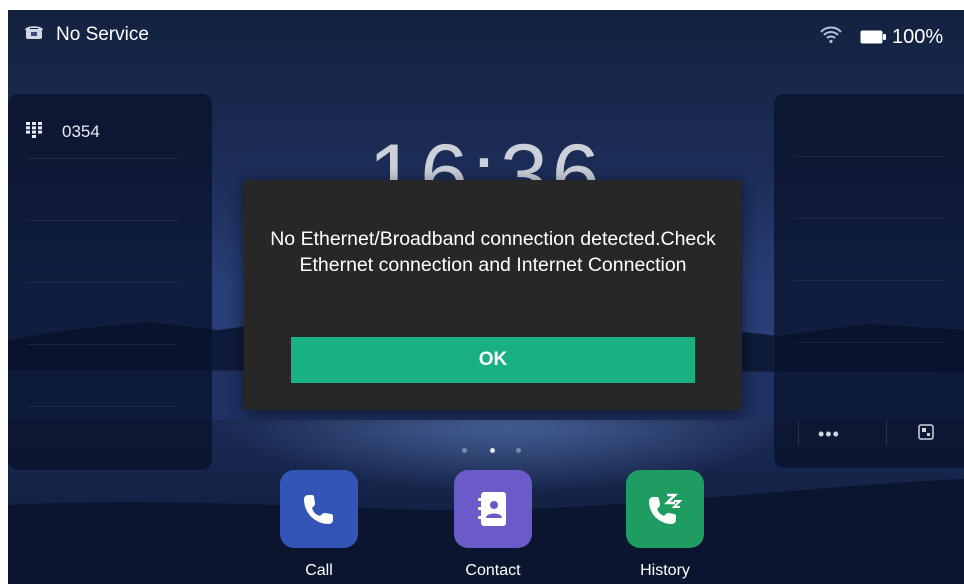 This screenshot has height=584, width=964. What do you see at coordinates (319, 570) in the screenshot?
I see `dock-label-call: Call` at bounding box center [319, 570].